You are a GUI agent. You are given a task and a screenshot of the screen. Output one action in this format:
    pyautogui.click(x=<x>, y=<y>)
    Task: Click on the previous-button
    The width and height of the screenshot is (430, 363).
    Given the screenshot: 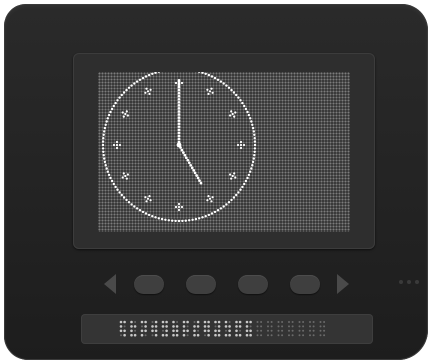 What is the action you would take?
    pyautogui.click(x=110, y=284)
    